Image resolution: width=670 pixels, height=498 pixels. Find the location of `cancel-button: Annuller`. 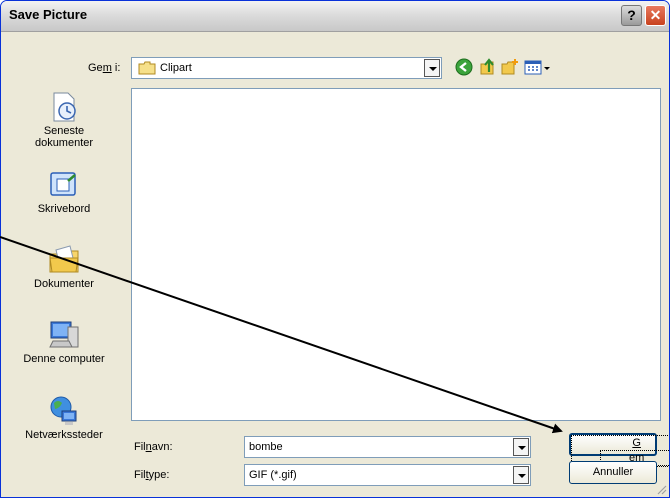

cancel-button: Annuller is located at coordinates (613, 472).